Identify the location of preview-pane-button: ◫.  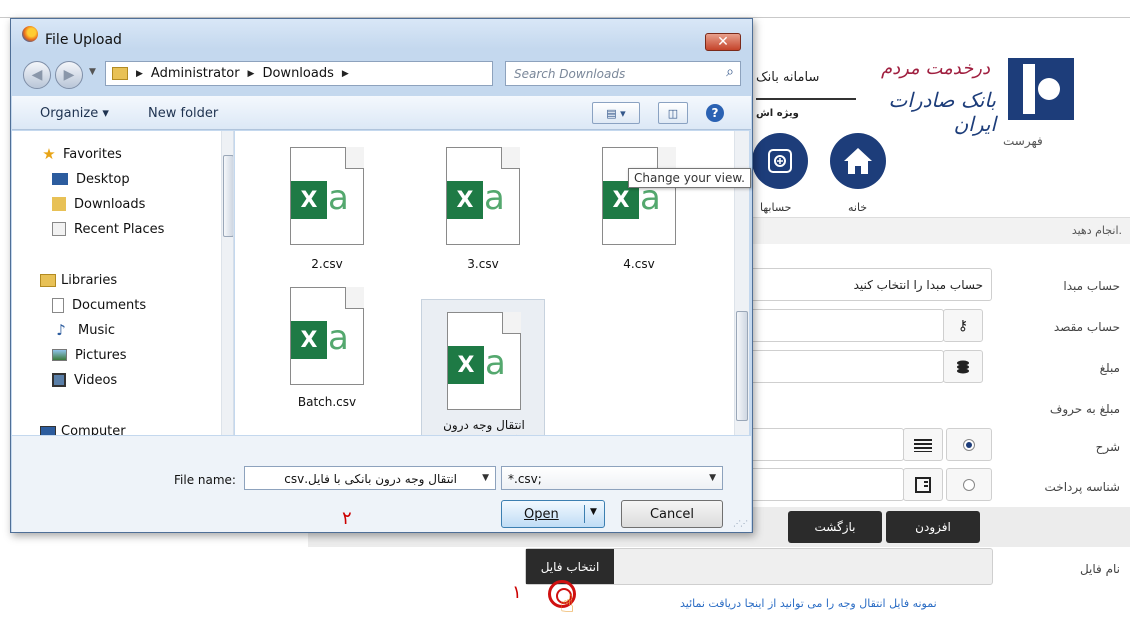
(673, 113).